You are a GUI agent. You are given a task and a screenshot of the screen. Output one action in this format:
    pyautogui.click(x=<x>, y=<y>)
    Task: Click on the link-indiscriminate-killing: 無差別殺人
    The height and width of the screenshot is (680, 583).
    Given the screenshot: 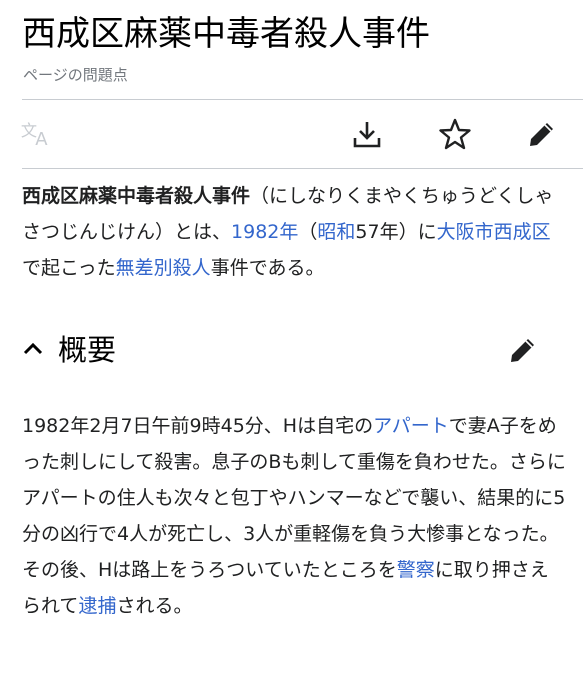 What is the action you would take?
    pyautogui.click(x=163, y=268)
    